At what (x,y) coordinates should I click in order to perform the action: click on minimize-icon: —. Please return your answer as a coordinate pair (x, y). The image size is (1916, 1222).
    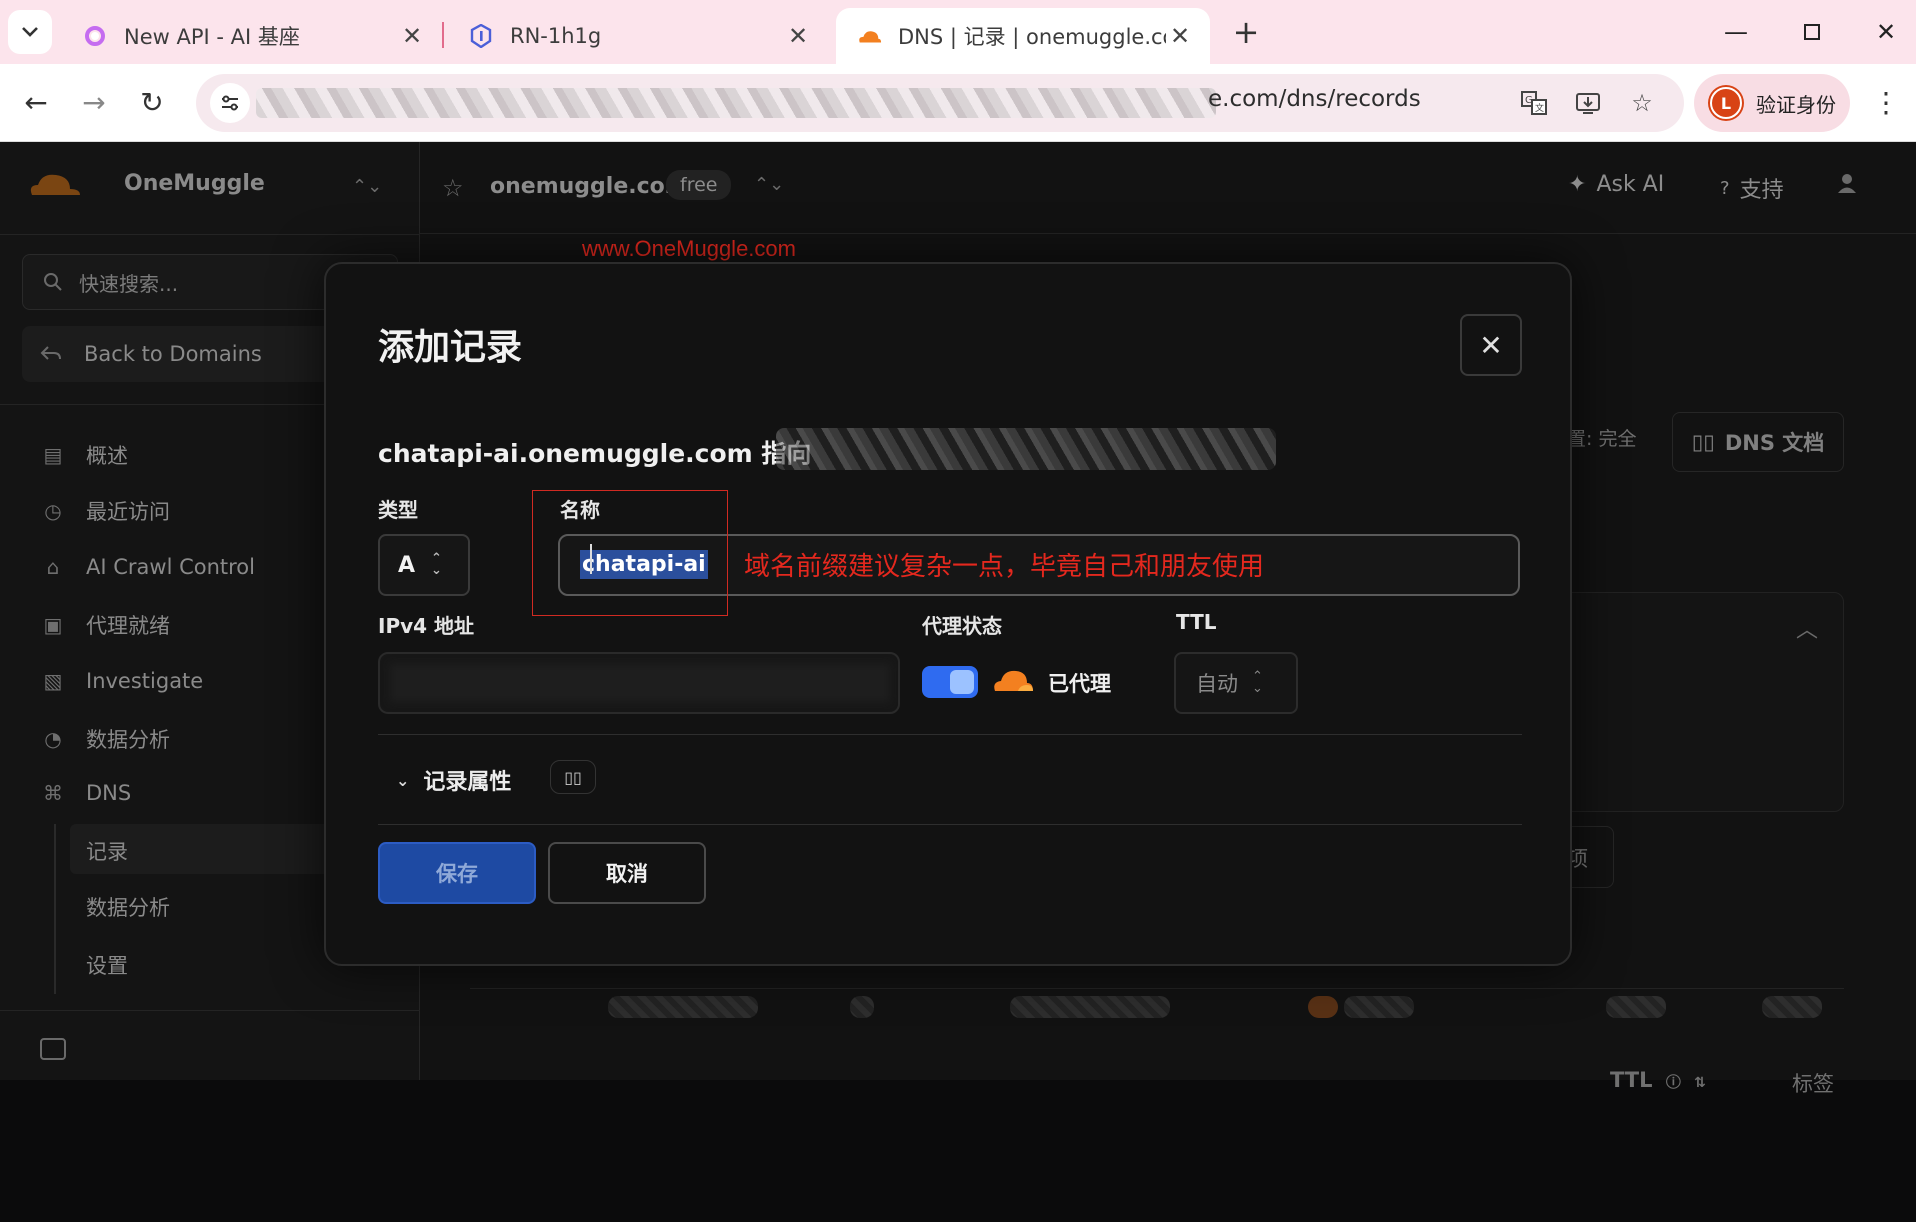
    Looking at the image, I should click on (1736, 32).